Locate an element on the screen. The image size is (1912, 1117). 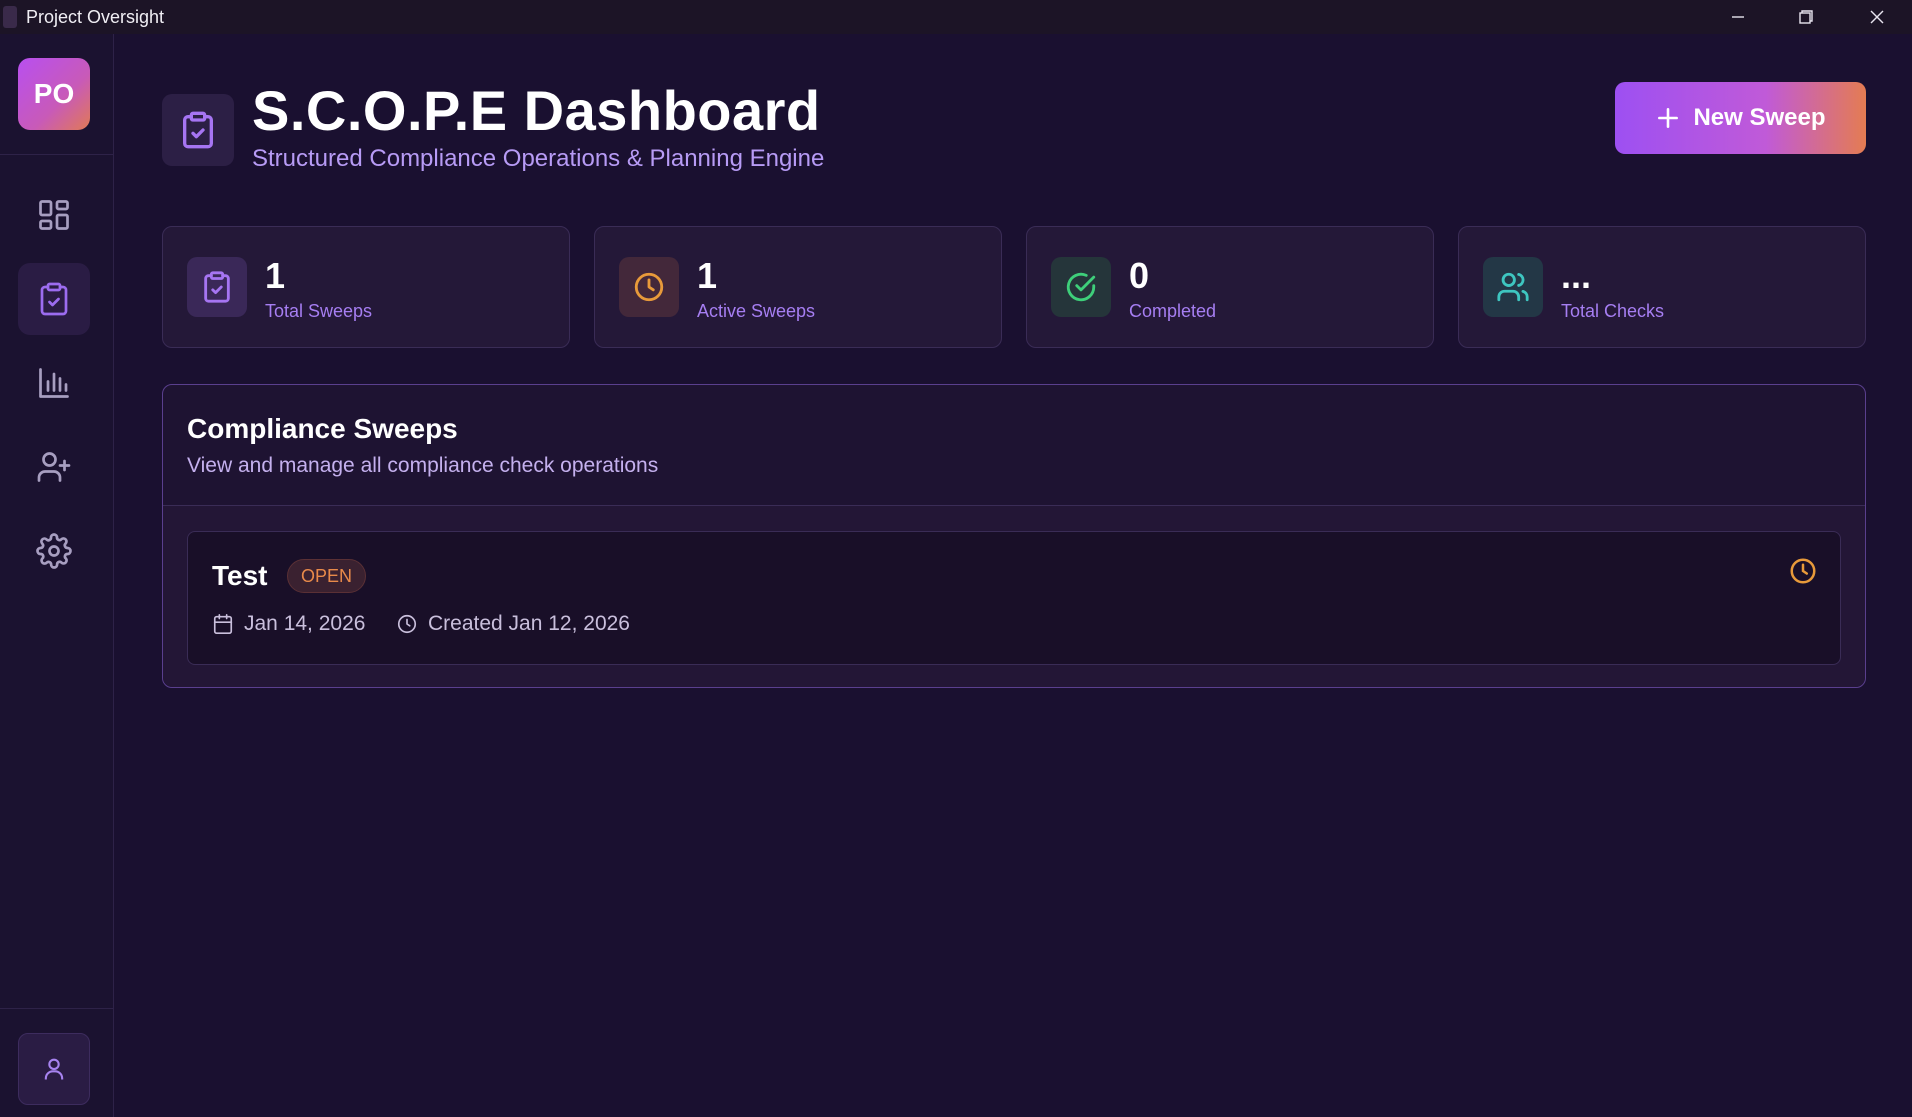
user-plus-icon is located at coordinates (54, 467).